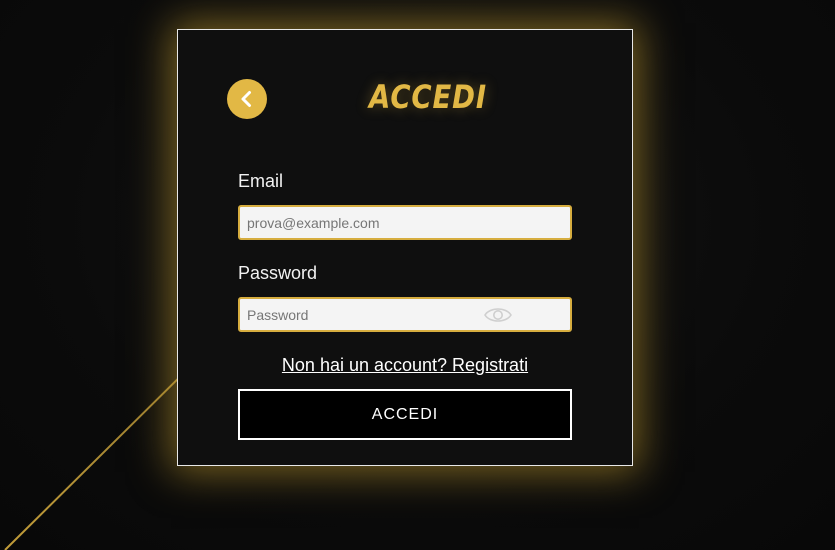 This screenshot has height=550, width=835. What do you see at coordinates (405, 365) in the screenshot?
I see `register-link: Non hai un account? Registrati` at bounding box center [405, 365].